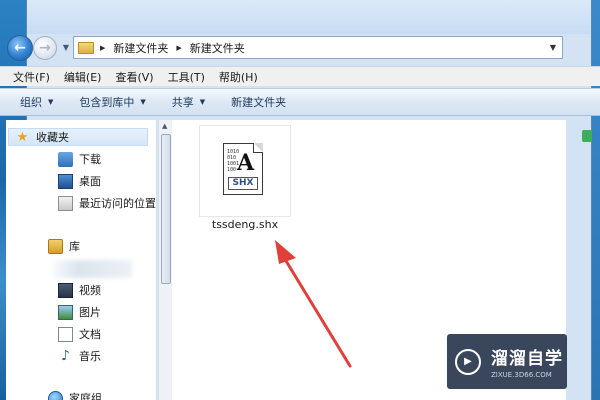 This screenshot has height=400, width=600. What do you see at coordinates (74, 246) in the screenshot?
I see `sidebar-item-label: 库` at bounding box center [74, 246].